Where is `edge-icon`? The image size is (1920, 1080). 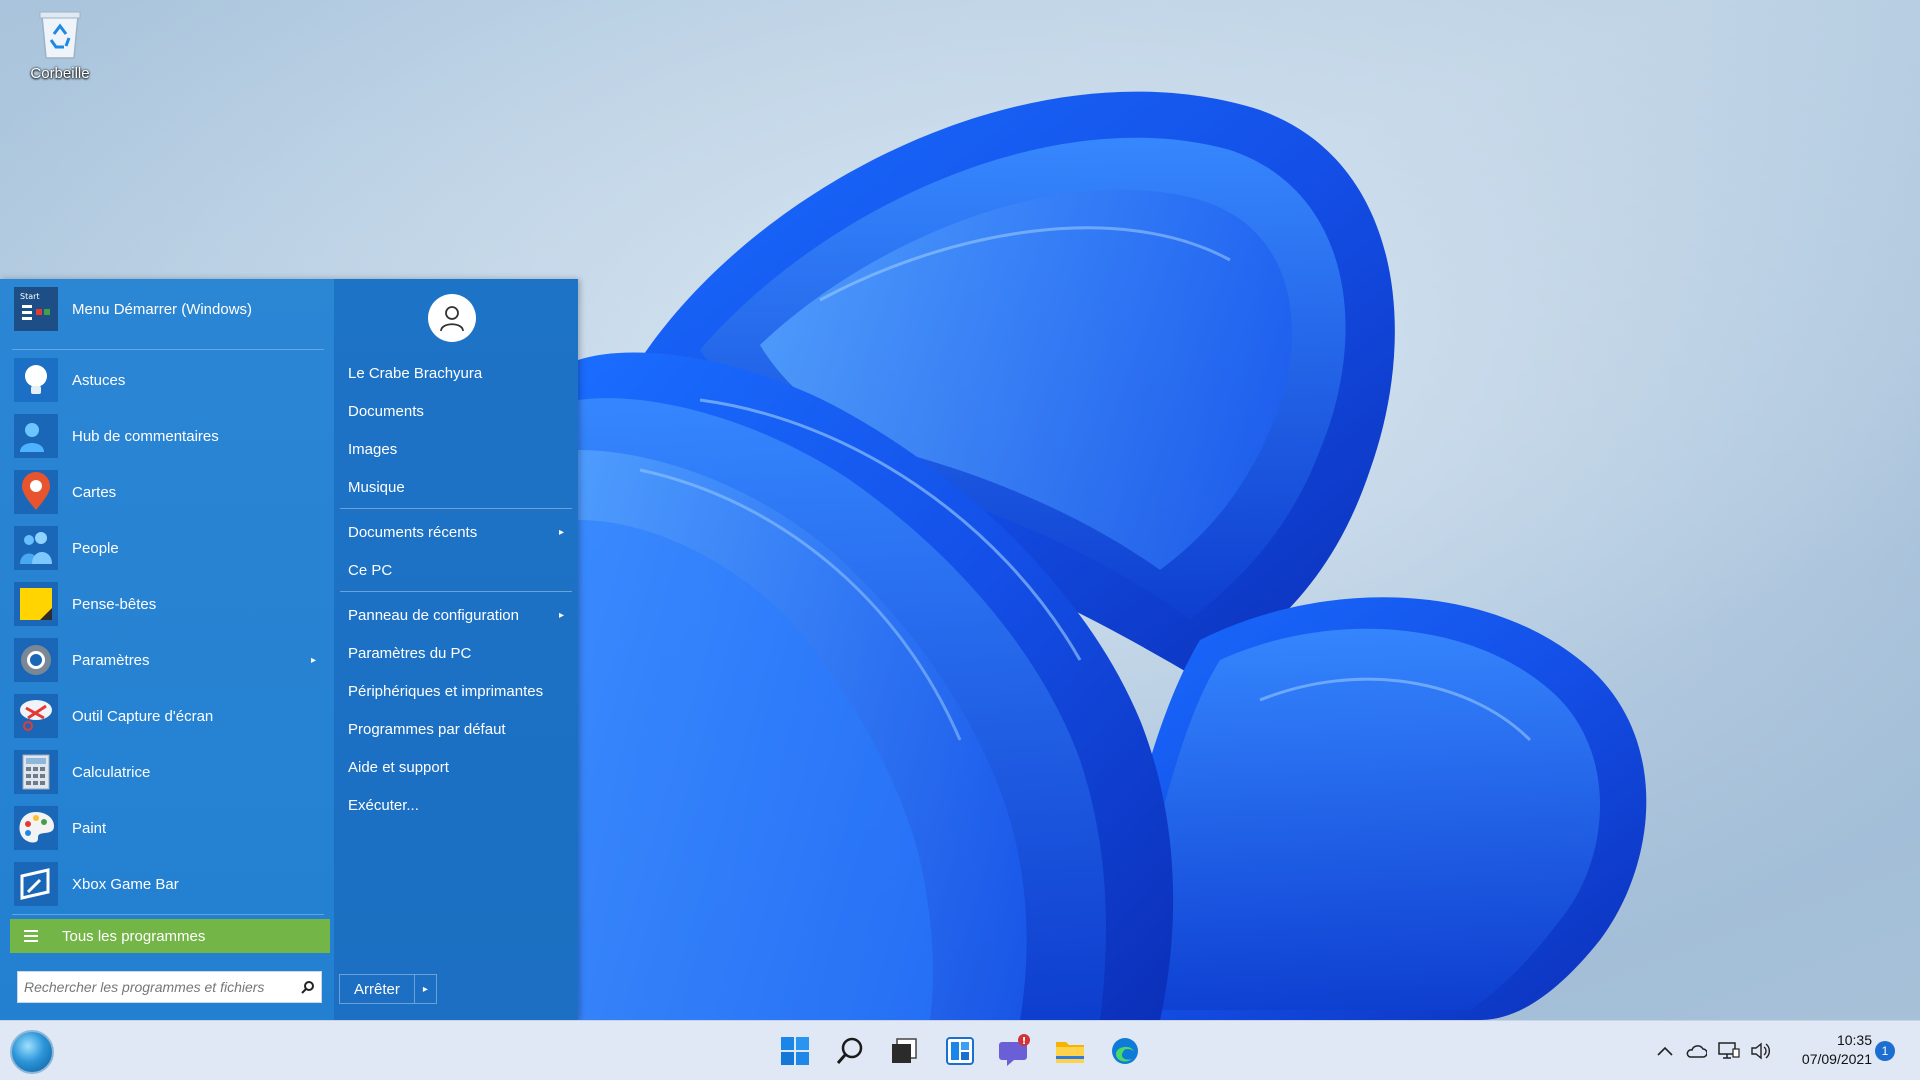 edge-icon is located at coordinates (1125, 1051).